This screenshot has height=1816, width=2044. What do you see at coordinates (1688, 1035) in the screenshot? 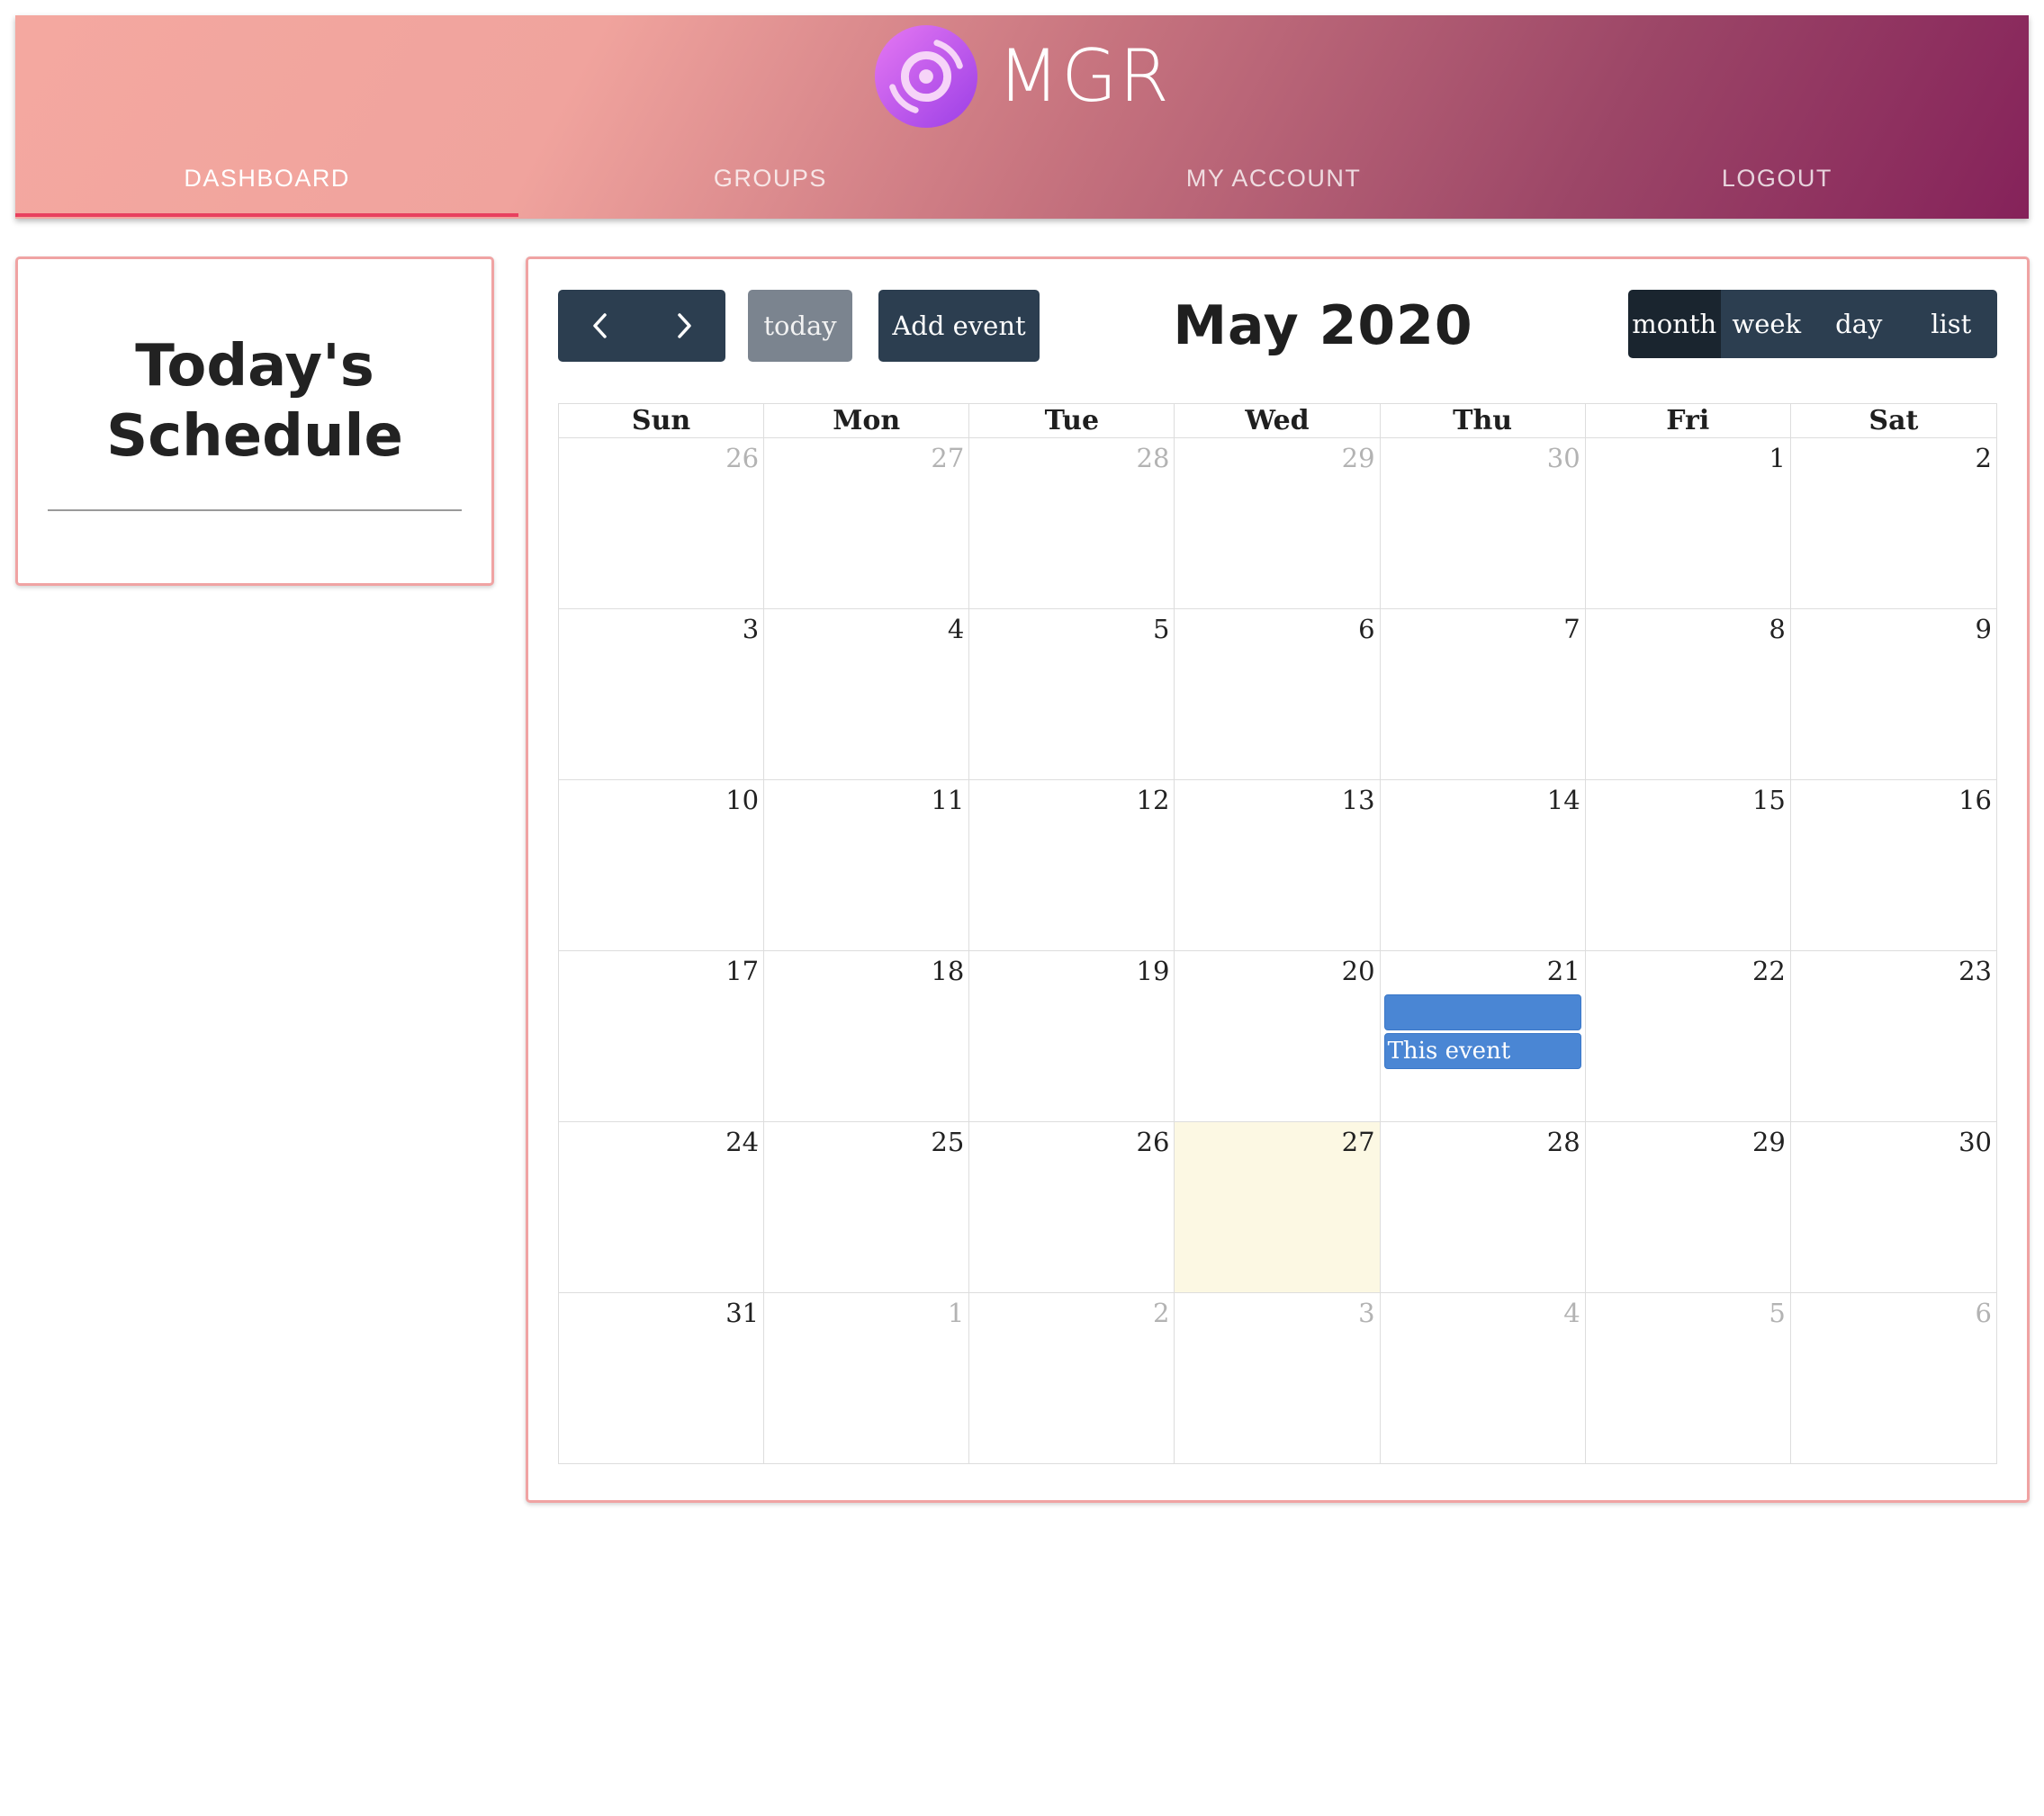
I see `day-cell: 22` at bounding box center [1688, 1035].